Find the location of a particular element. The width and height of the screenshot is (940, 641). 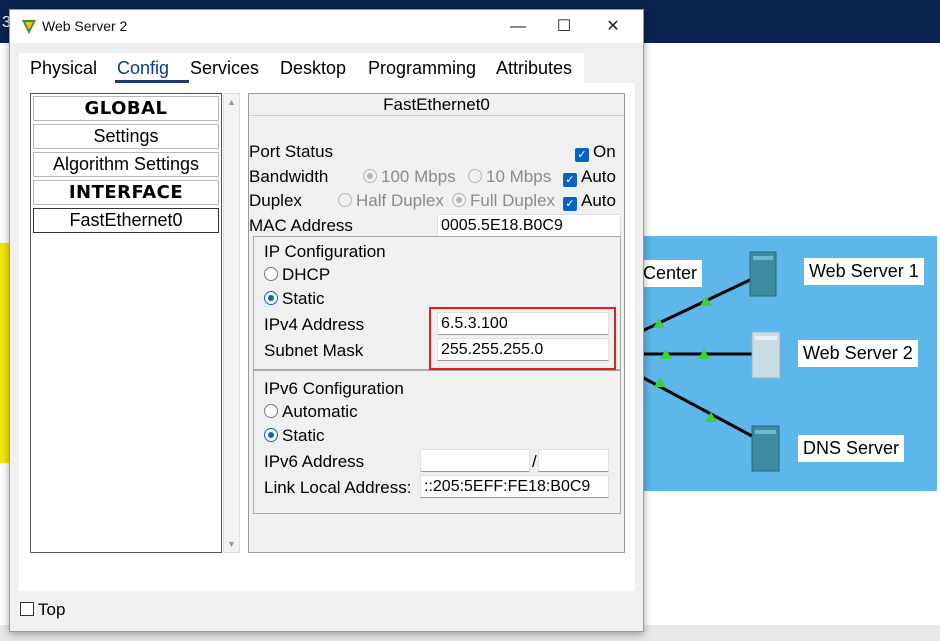

window-title-bar: Web Server 2 — ☐ ✕ is located at coordinates (326, 26).